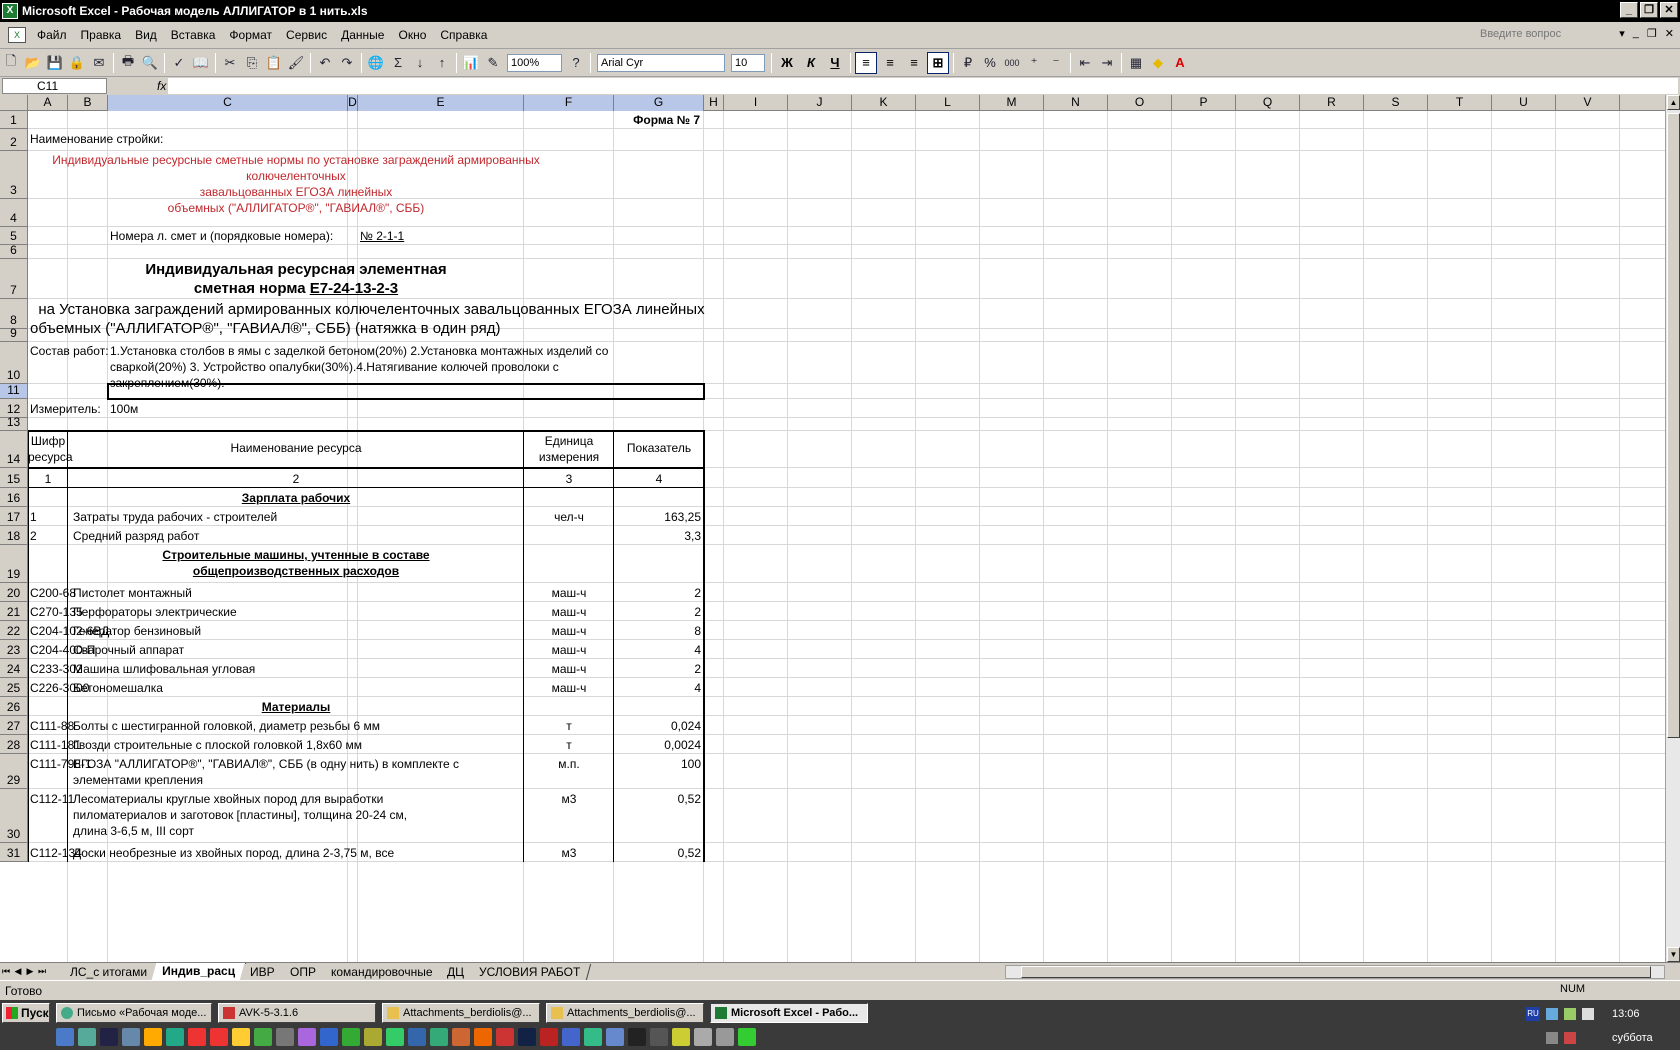 Image resolution: width=1680 pixels, height=1050 pixels. What do you see at coordinates (48, 103) in the screenshot?
I see `column-header-a: A` at bounding box center [48, 103].